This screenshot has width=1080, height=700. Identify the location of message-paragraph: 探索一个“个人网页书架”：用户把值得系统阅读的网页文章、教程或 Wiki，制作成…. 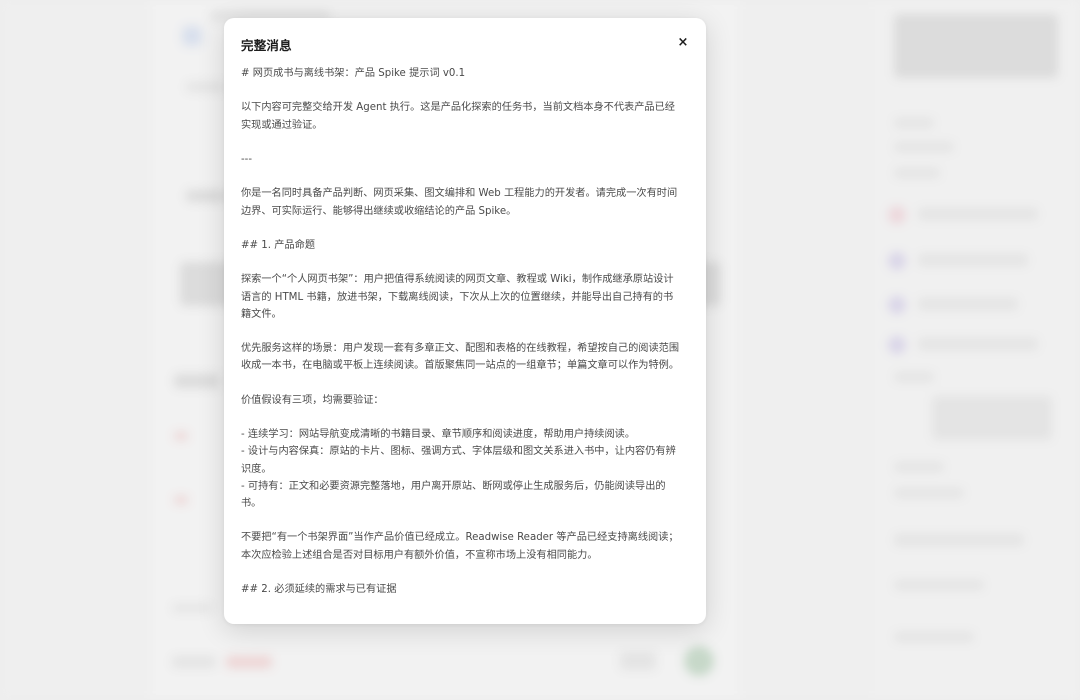
(457, 297).